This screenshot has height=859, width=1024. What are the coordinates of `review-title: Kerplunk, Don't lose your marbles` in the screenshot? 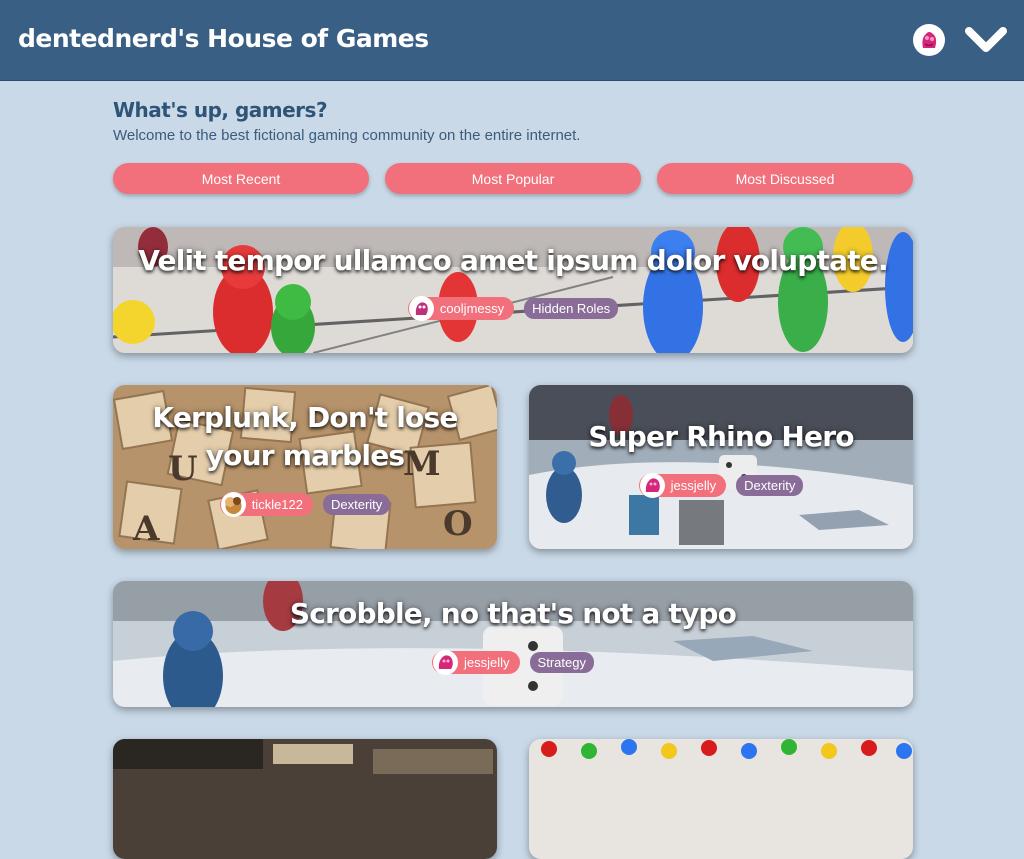 It's located at (305, 437).